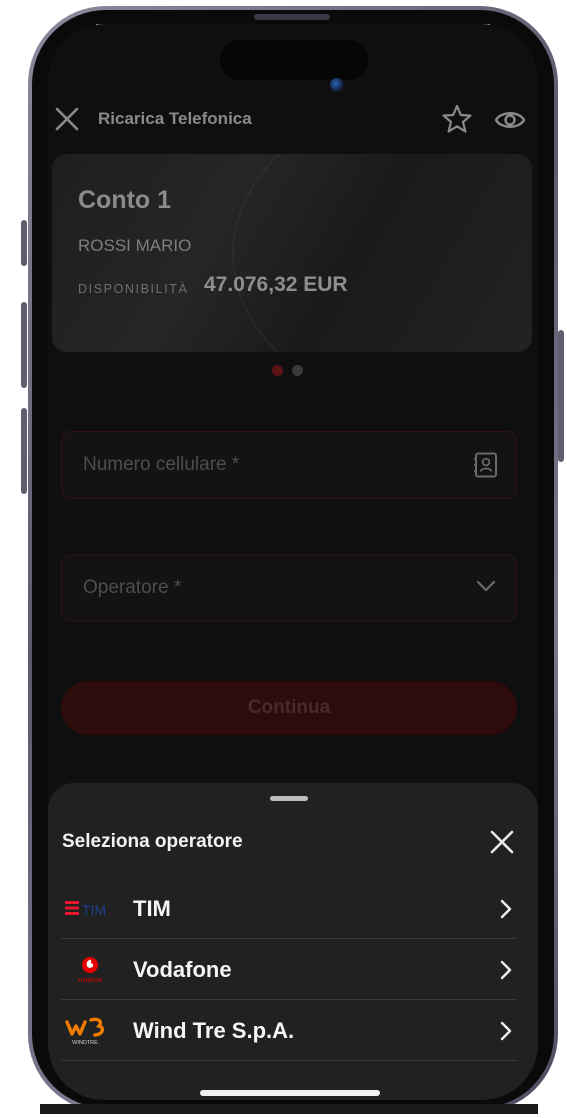  What do you see at coordinates (292, 17) in the screenshot?
I see `top-speaker-bar` at bounding box center [292, 17].